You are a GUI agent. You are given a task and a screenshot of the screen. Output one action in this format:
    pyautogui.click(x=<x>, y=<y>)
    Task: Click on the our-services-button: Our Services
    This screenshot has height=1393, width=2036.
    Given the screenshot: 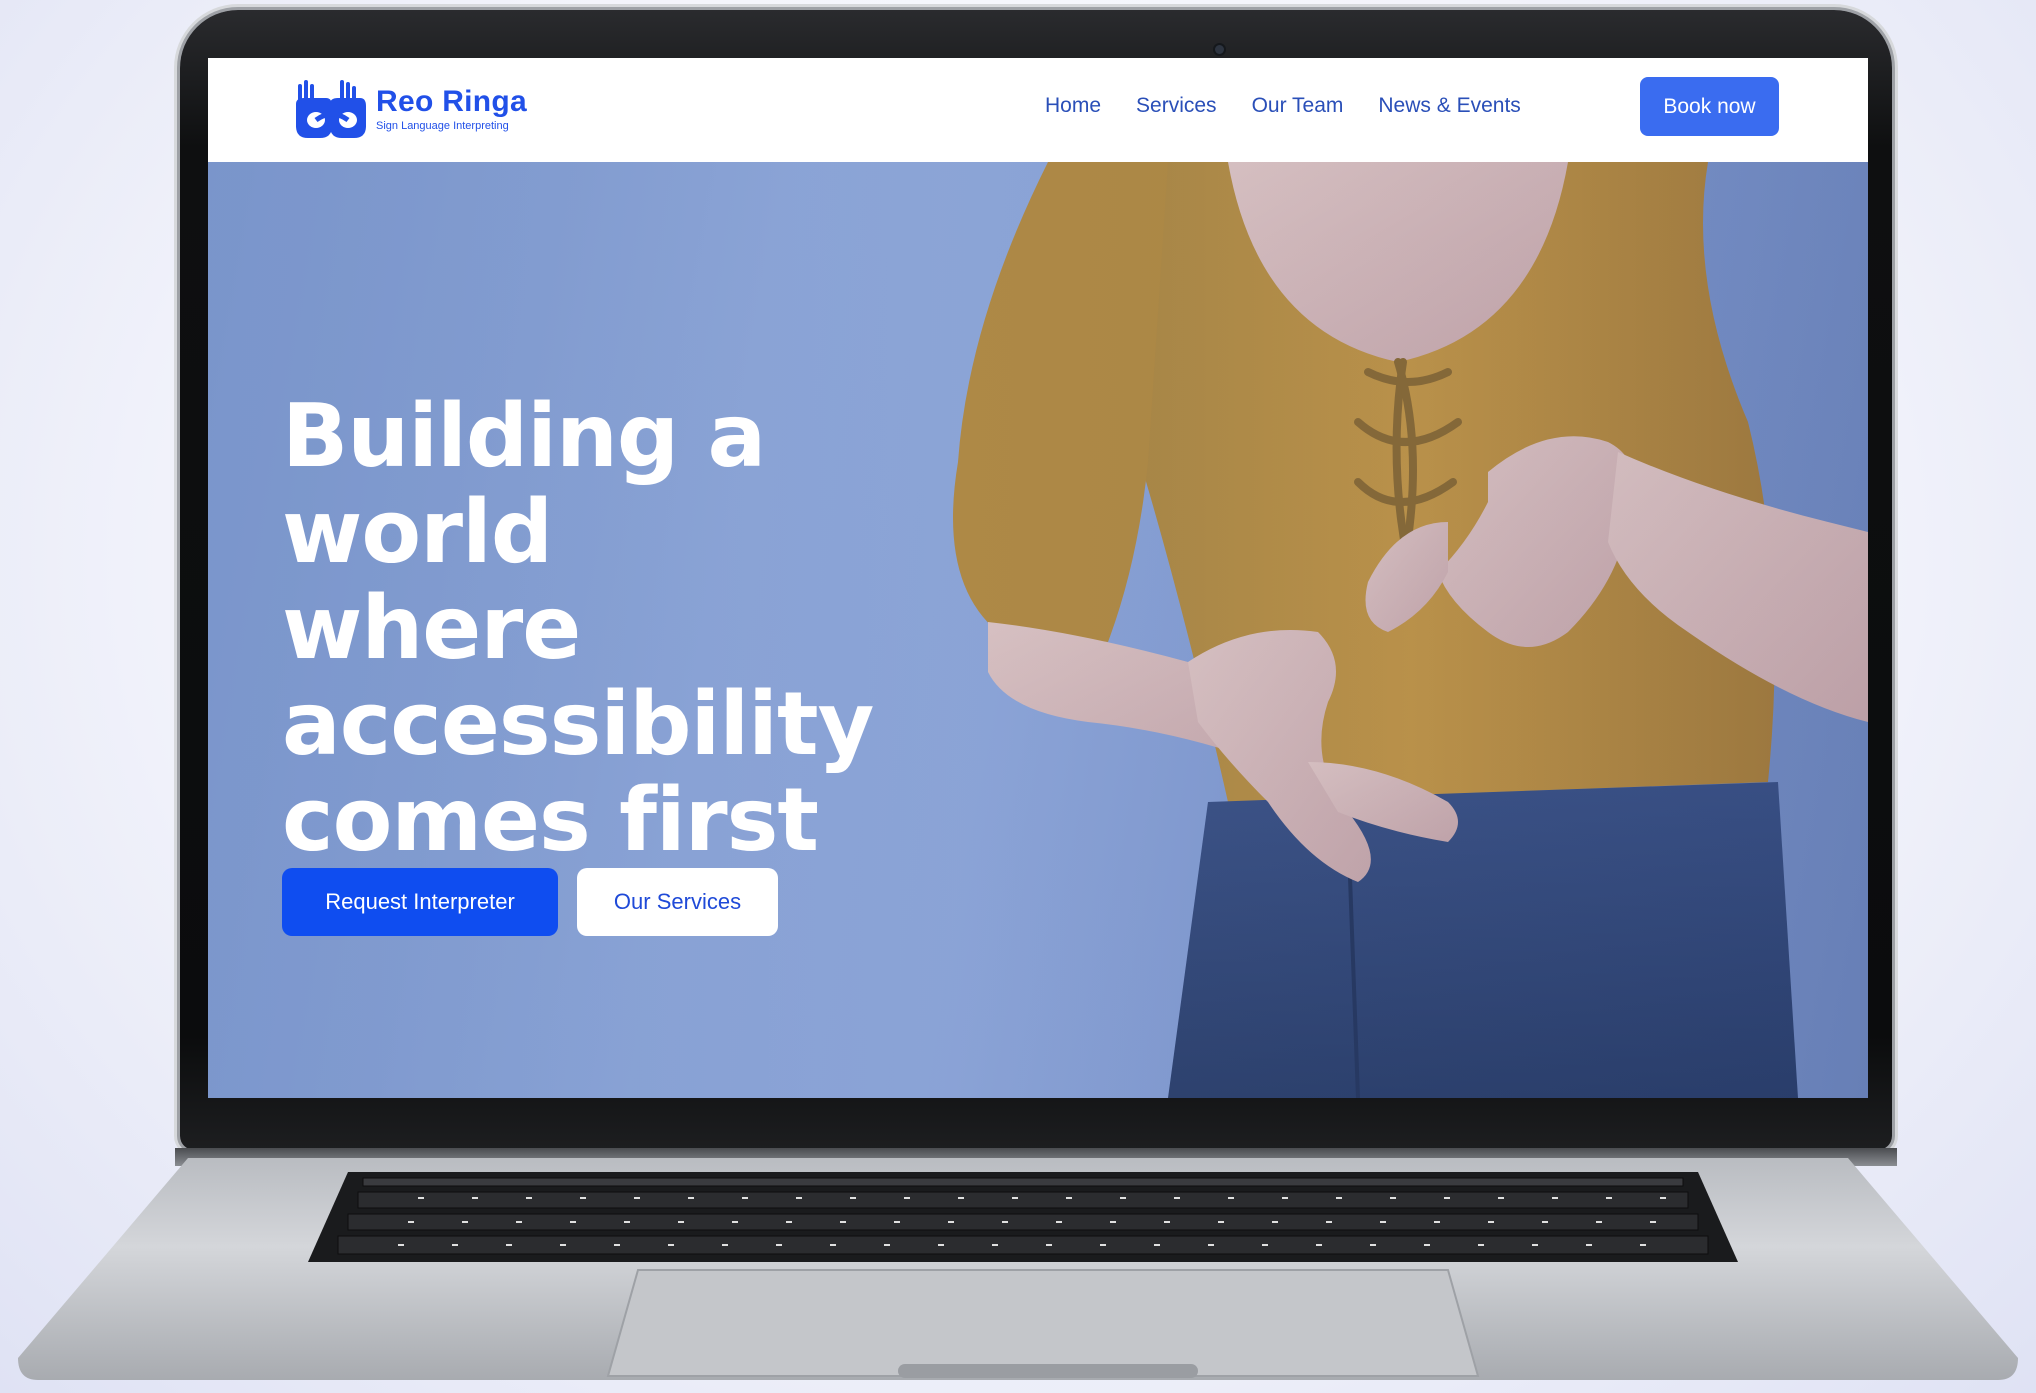 What is the action you would take?
    pyautogui.click(x=677, y=902)
    